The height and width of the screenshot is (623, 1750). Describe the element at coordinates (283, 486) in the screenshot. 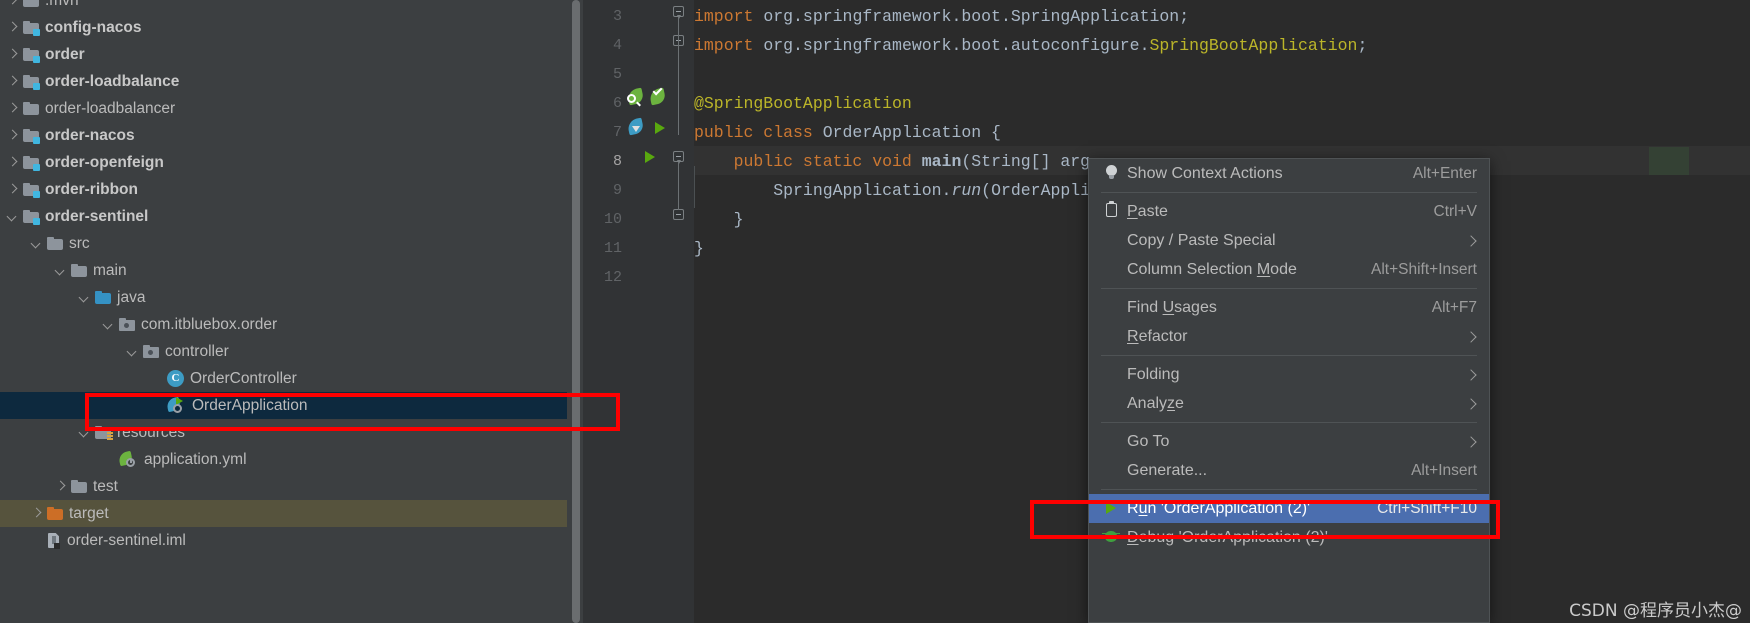

I see `tree-row: test` at that location.